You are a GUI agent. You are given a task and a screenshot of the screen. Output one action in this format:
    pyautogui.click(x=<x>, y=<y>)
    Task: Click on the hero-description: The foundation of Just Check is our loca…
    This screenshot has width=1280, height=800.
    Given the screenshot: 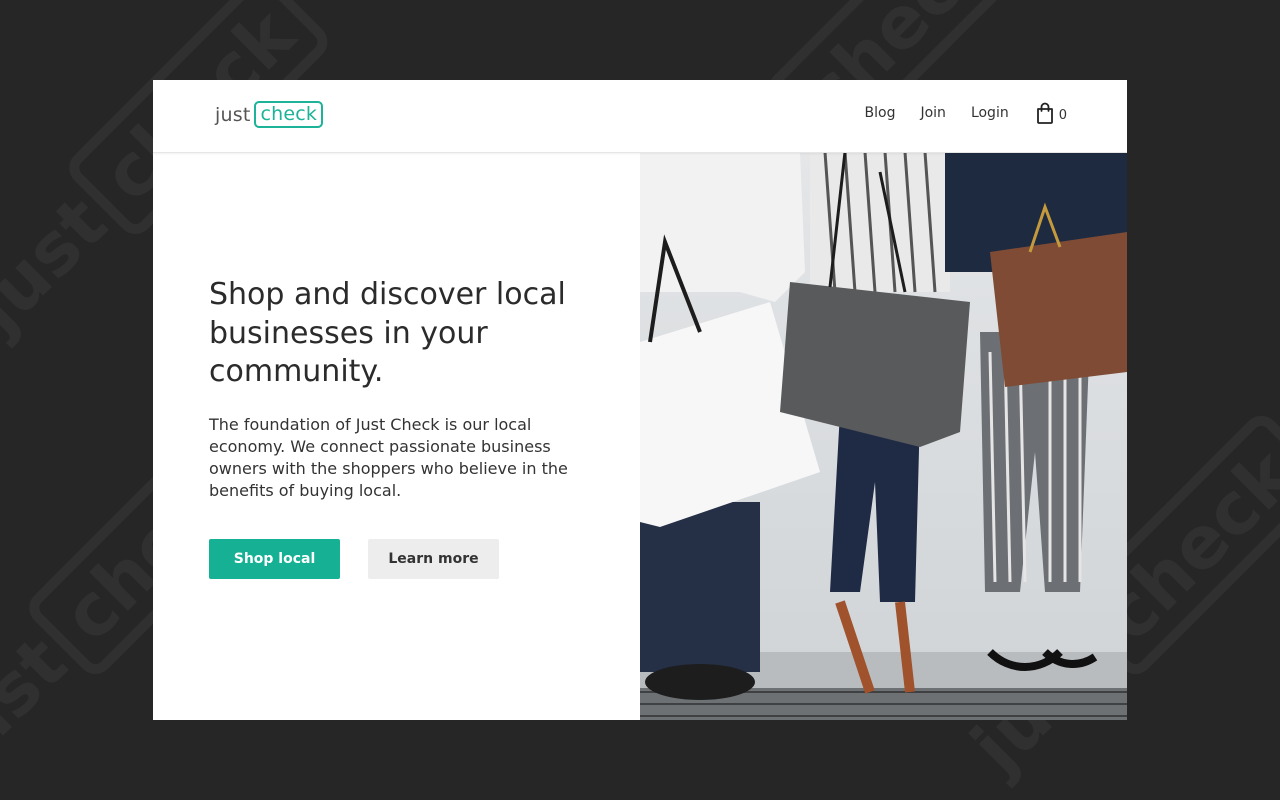 What is the action you would take?
    pyautogui.click(x=388, y=457)
    